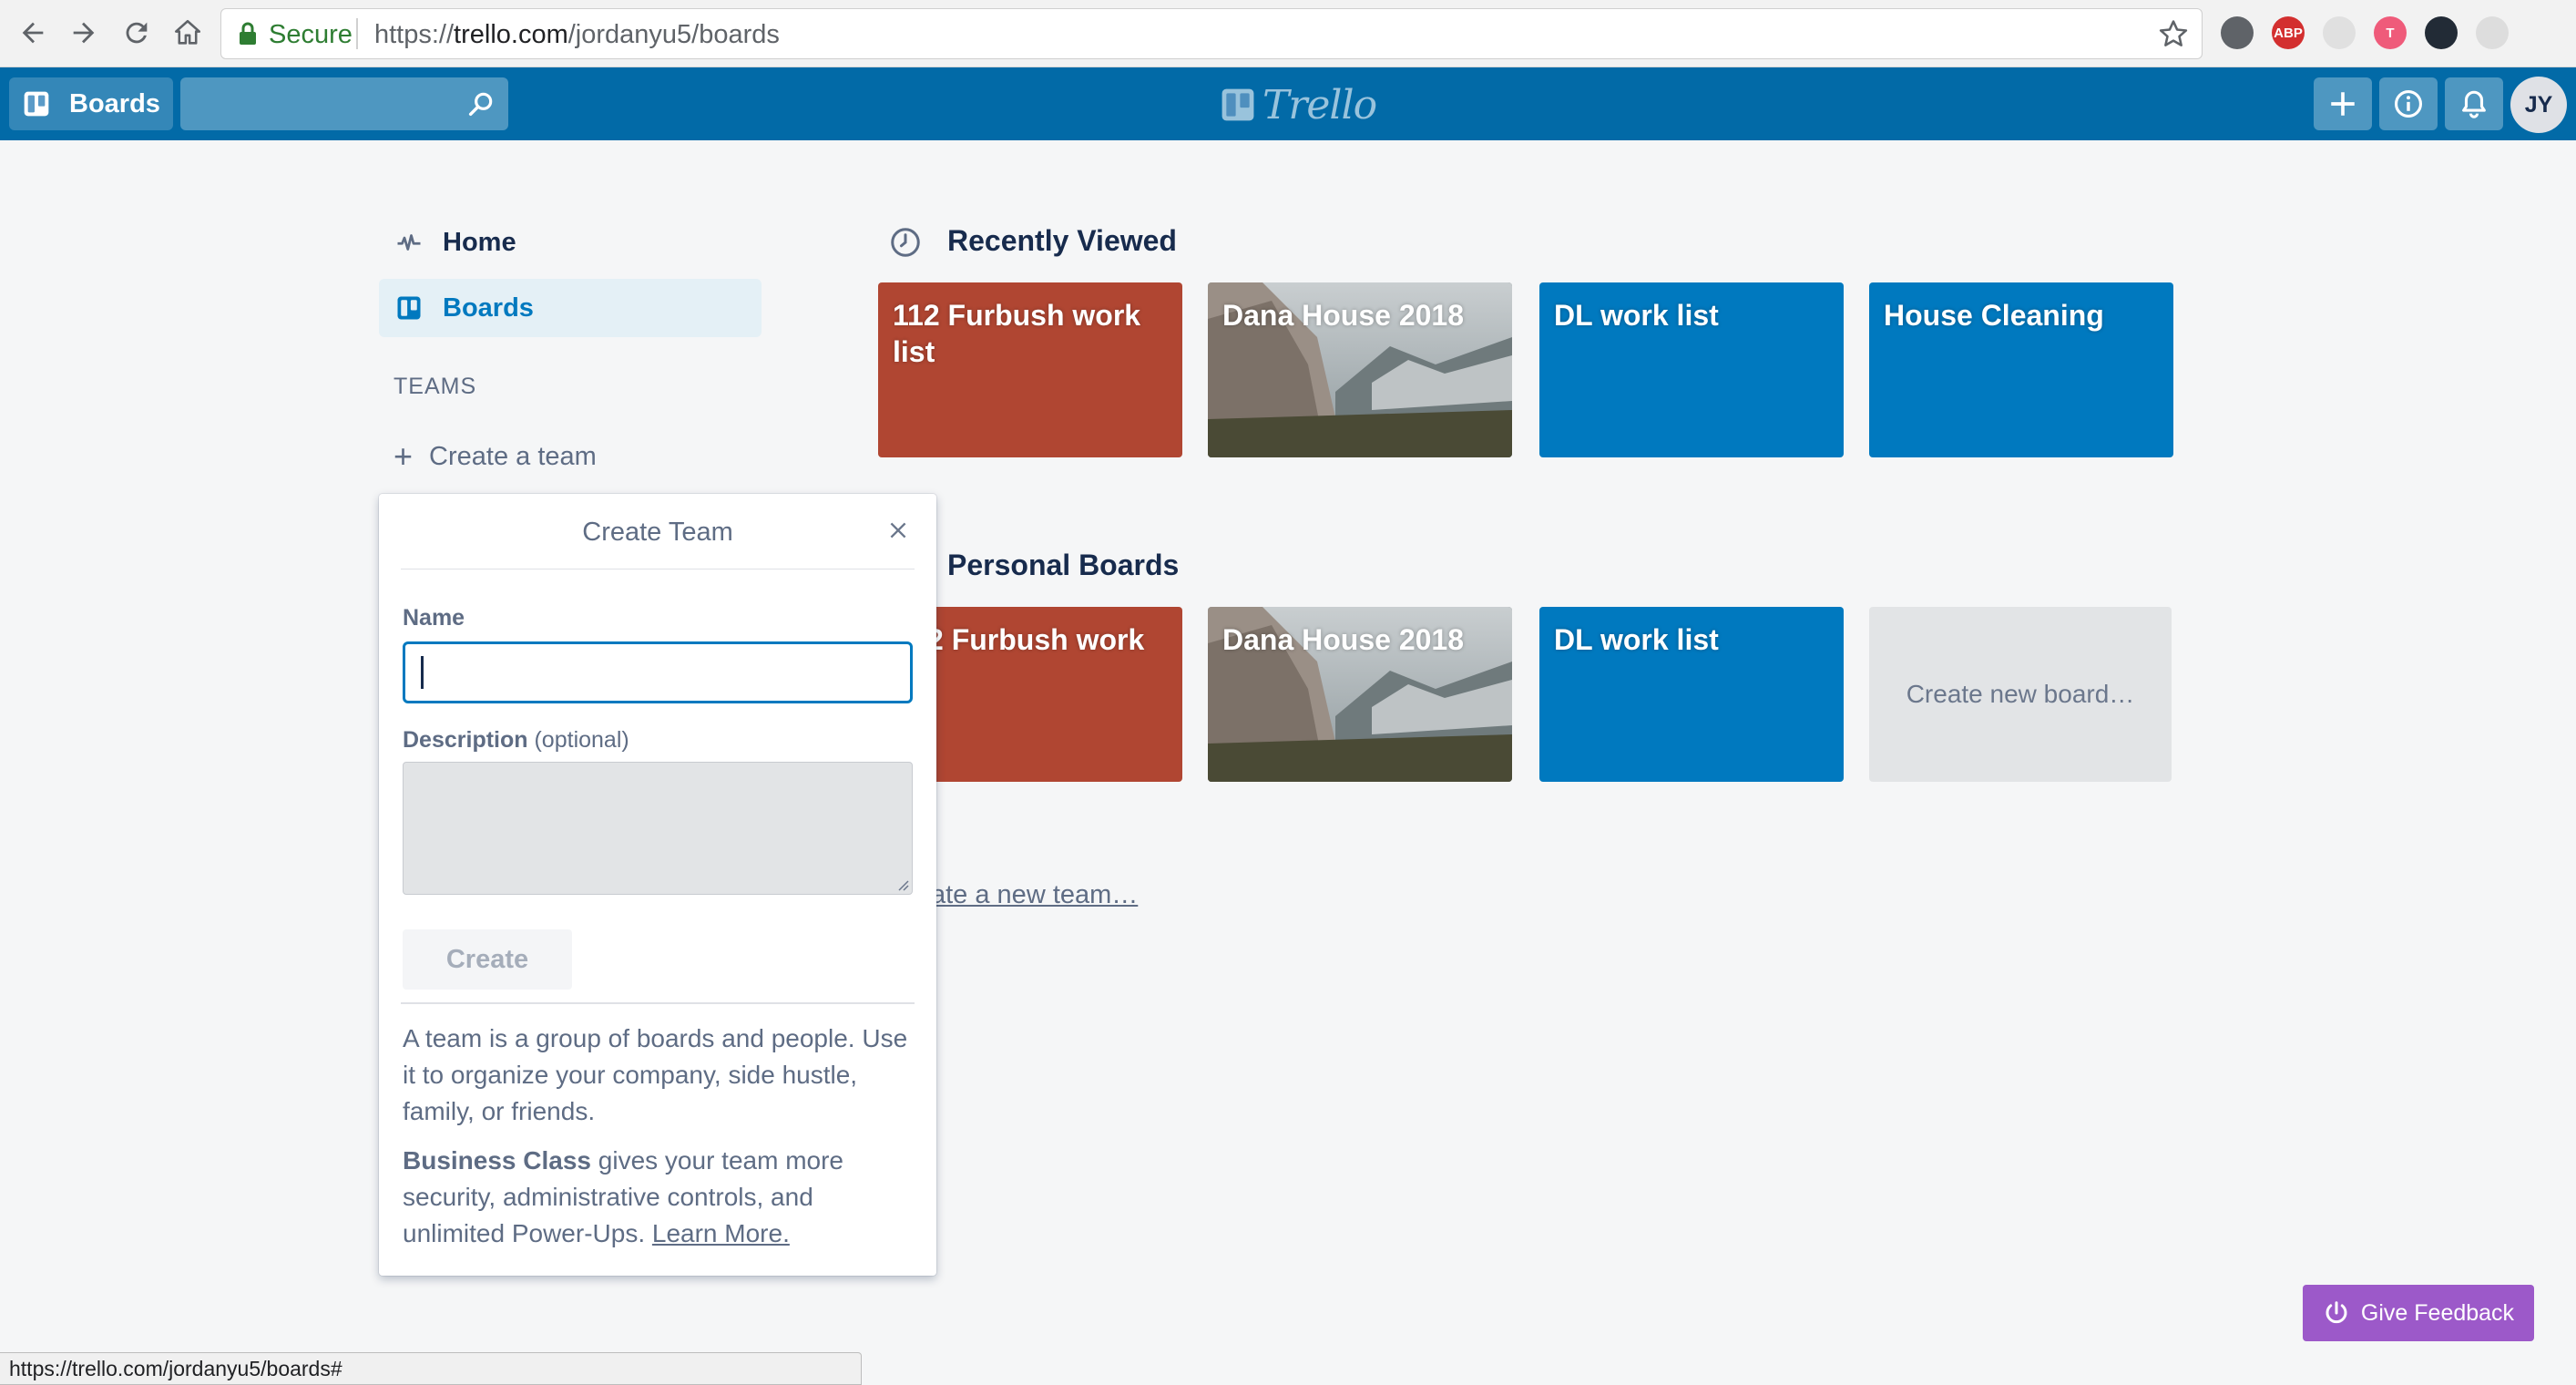 This screenshot has width=2576, height=1385. What do you see at coordinates (1238, 105) in the screenshot?
I see `trello-logo-icon` at bounding box center [1238, 105].